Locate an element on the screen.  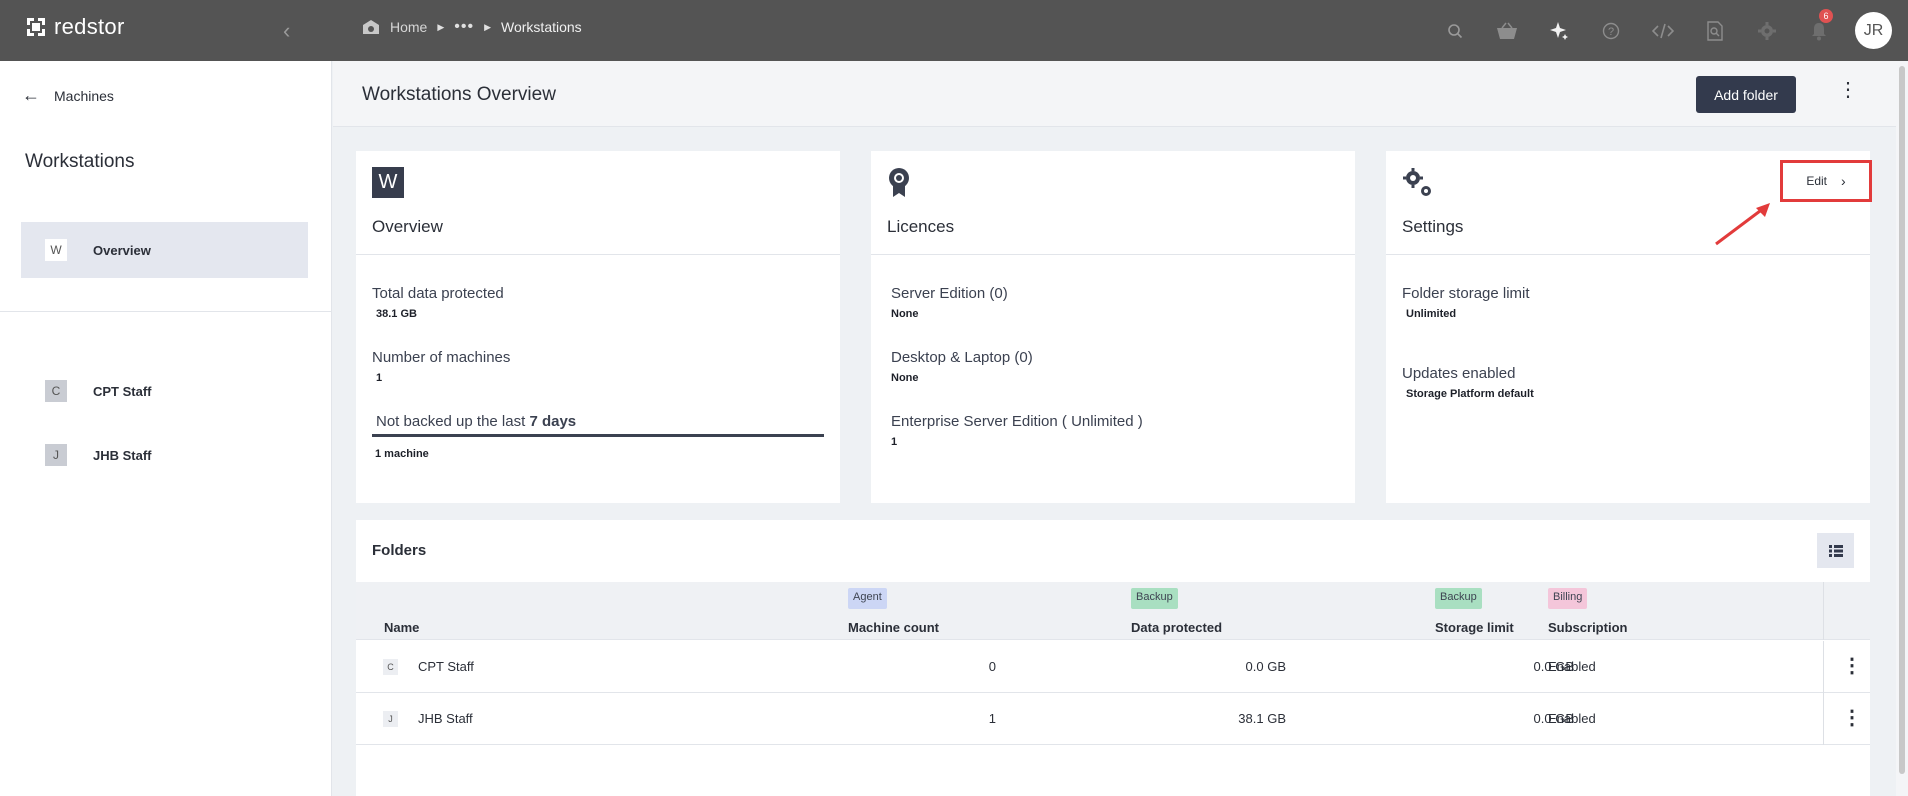
sidebar-item-label: CPT Staff is located at coordinates (122, 391).